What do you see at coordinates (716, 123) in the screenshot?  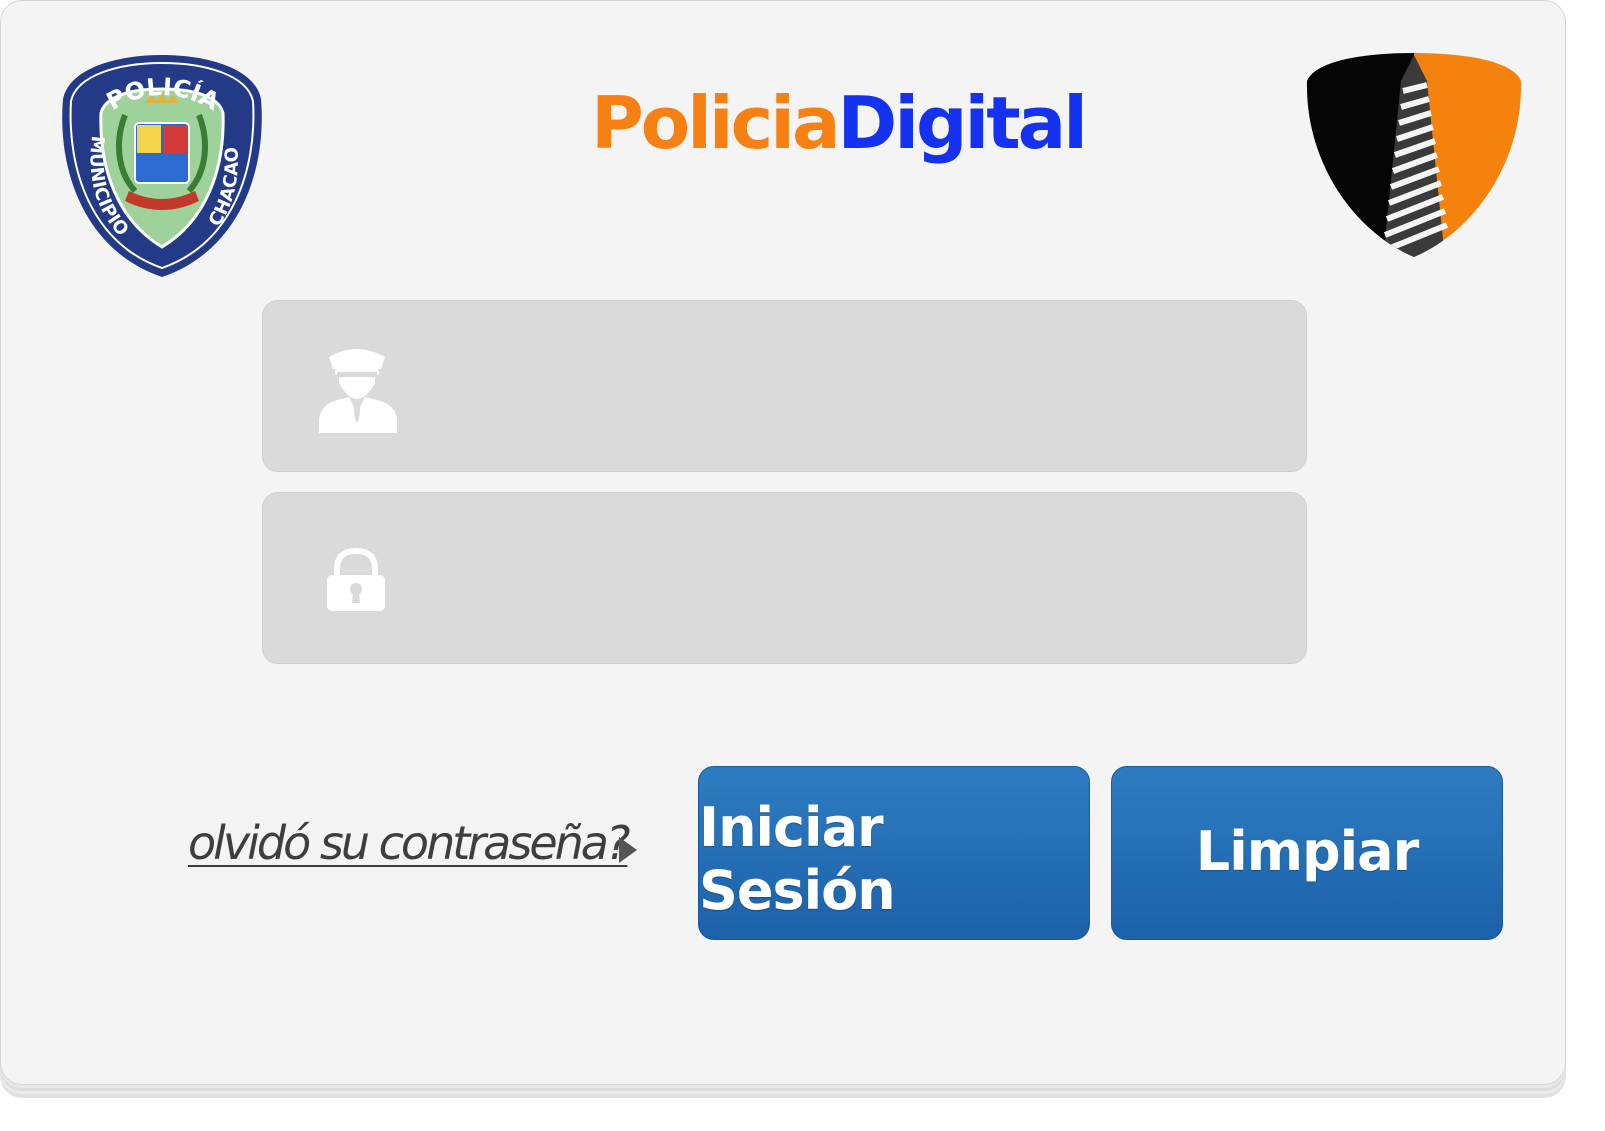 I see `app-title-part1: Policia` at bounding box center [716, 123].